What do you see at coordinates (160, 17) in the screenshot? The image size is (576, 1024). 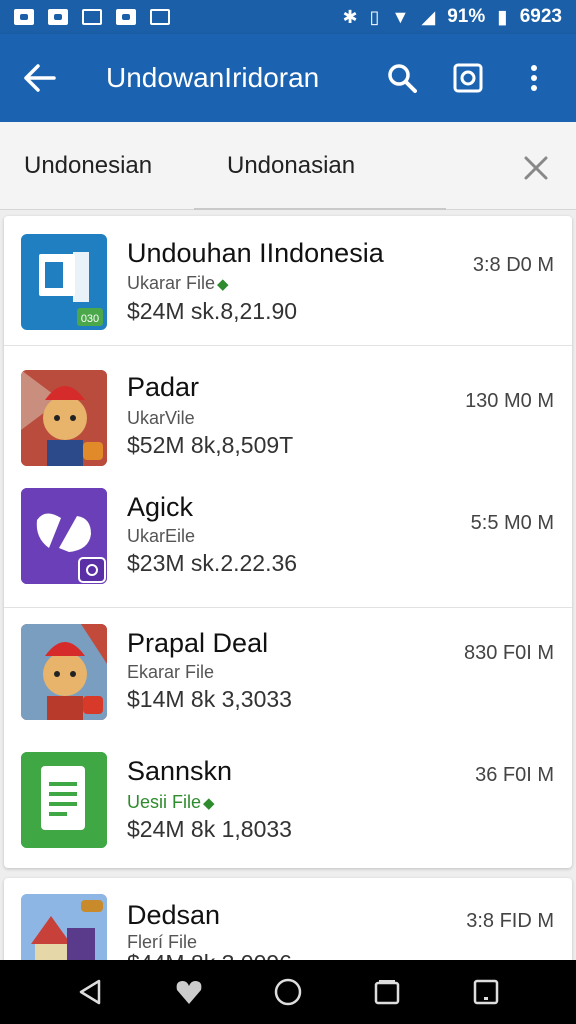 I see `lock-notification-icon` at bounding box center [160, 17].